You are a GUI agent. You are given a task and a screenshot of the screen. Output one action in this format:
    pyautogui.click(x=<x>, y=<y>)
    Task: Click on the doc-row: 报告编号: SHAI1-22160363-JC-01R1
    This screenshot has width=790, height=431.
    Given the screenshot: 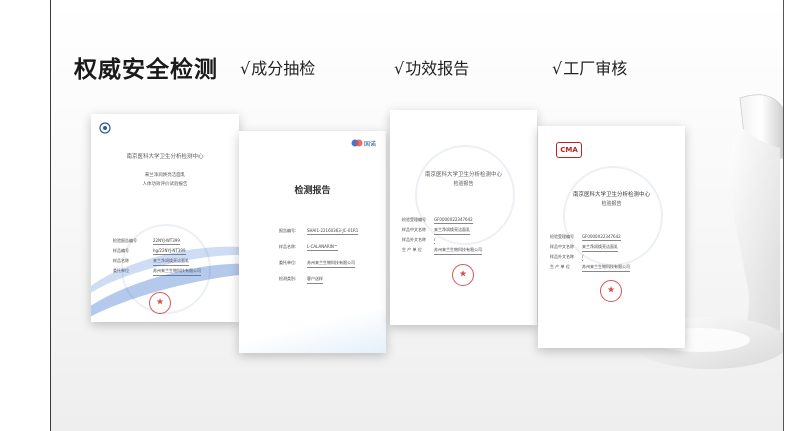 What is the action you would take?
    pyautogui.click(x=319, y=231)
    